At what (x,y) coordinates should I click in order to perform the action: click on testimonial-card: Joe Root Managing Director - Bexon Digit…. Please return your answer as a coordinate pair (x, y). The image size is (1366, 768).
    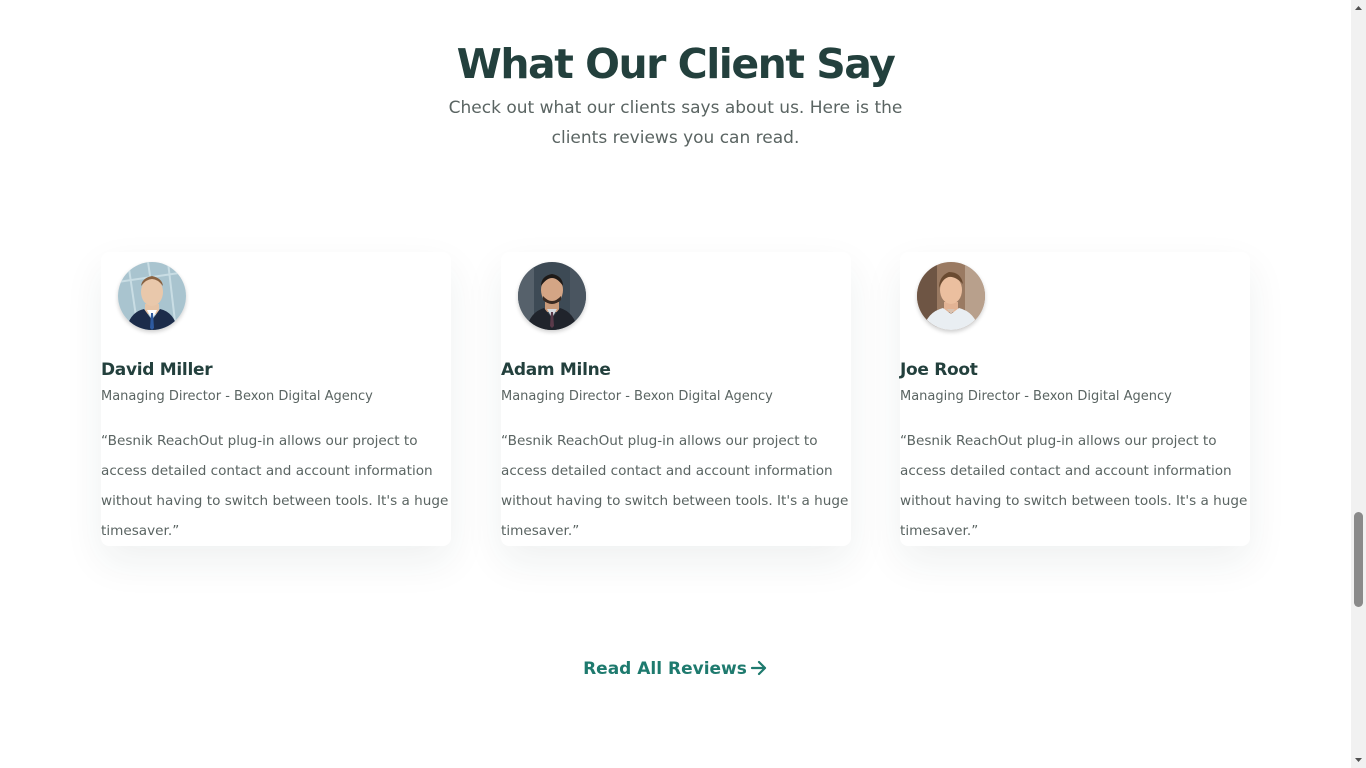
    Looking at the image, I should click on (1075, 399).